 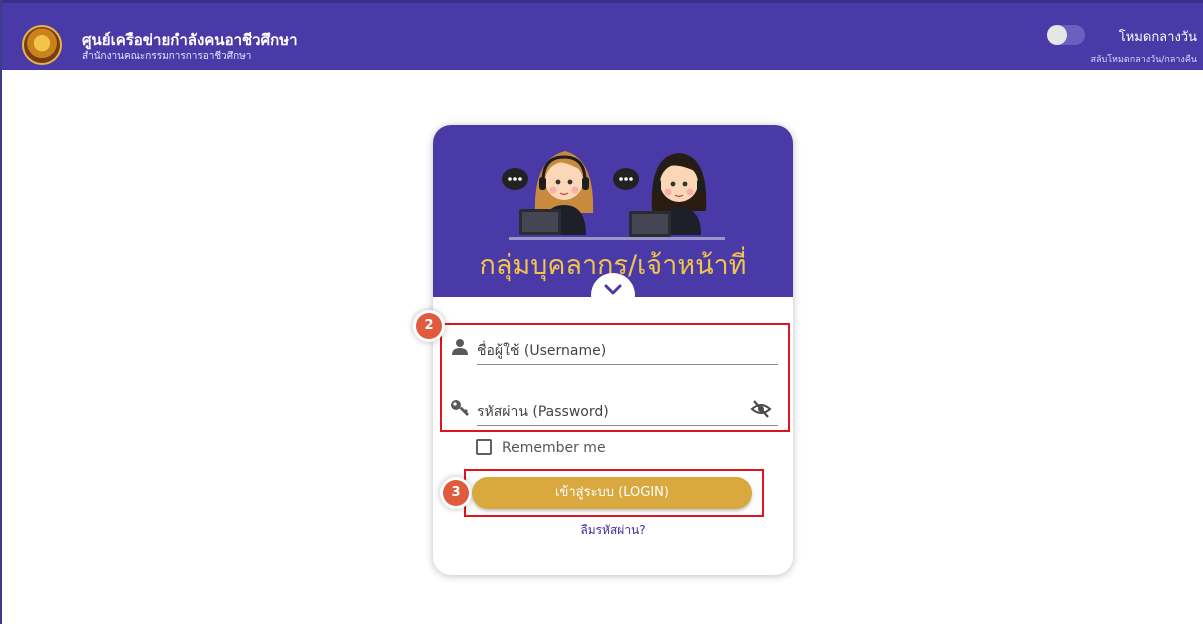 What do you see at coordinates (542, 351) in the screenshot?
I see `username-placeholder: ชื่อผู้ใช้ (Username)` at bounding box center [542, 351].